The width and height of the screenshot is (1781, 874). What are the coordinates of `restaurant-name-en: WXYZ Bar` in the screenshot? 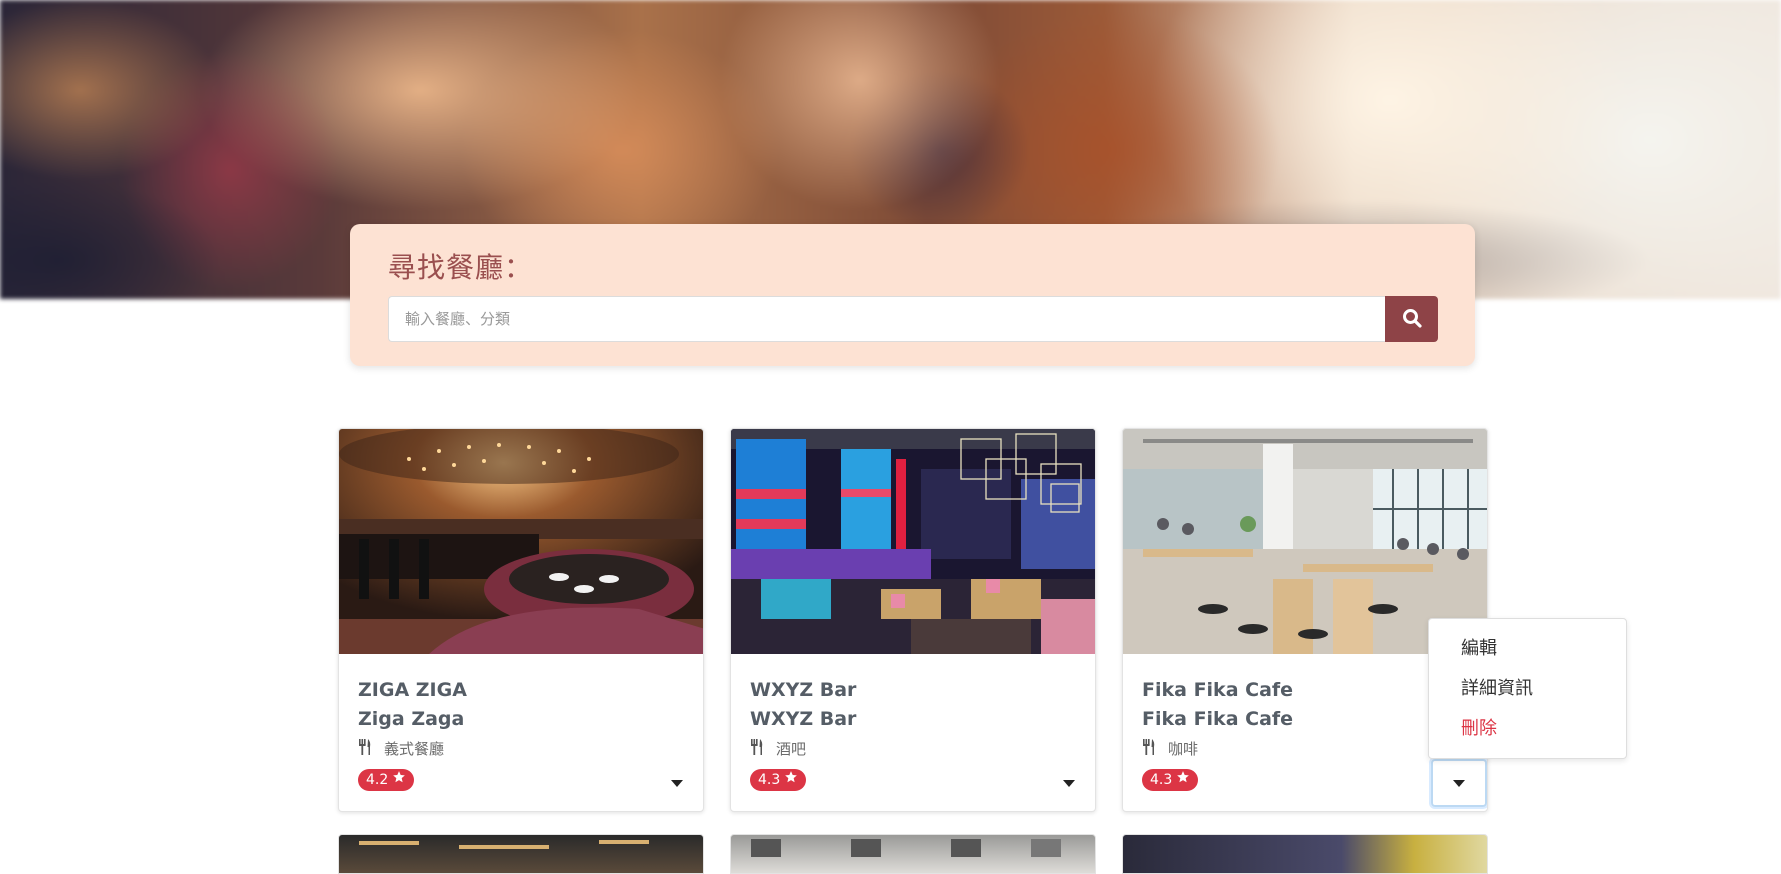 It's located at (803, 719).